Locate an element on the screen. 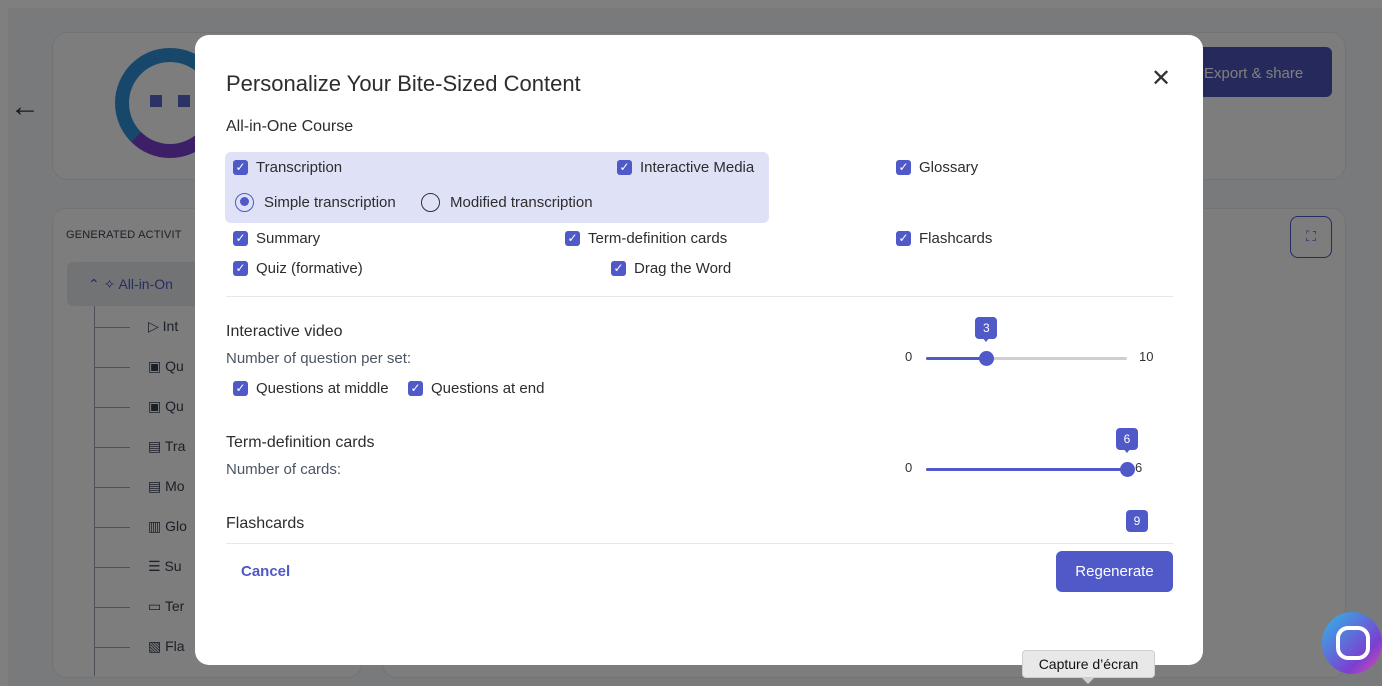 The image size is (1382, 686). question-count-slider: 0 3 10 is located at coordinates (1030, 342).